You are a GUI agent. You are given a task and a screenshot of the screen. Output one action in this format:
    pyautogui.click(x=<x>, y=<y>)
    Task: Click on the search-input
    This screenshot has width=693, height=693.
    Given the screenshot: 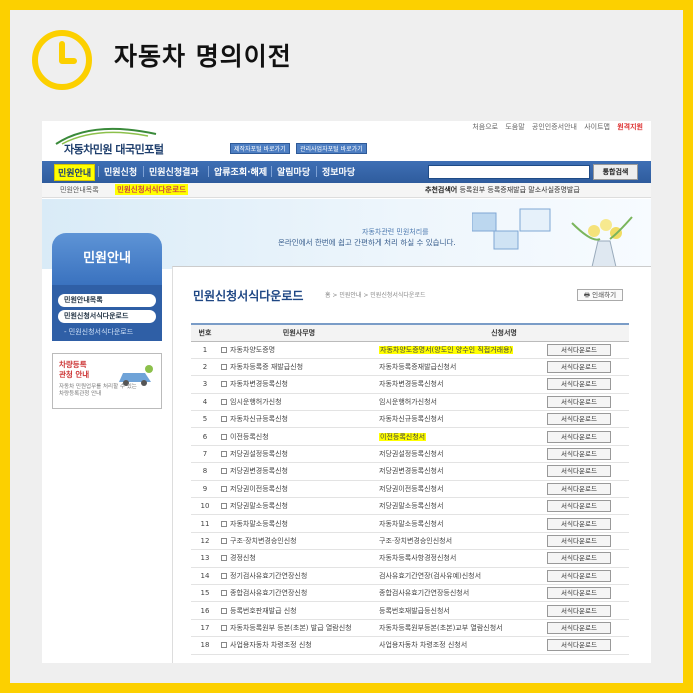 What is the action you would take?
    pyautogui.click(x=509, y=172)
    